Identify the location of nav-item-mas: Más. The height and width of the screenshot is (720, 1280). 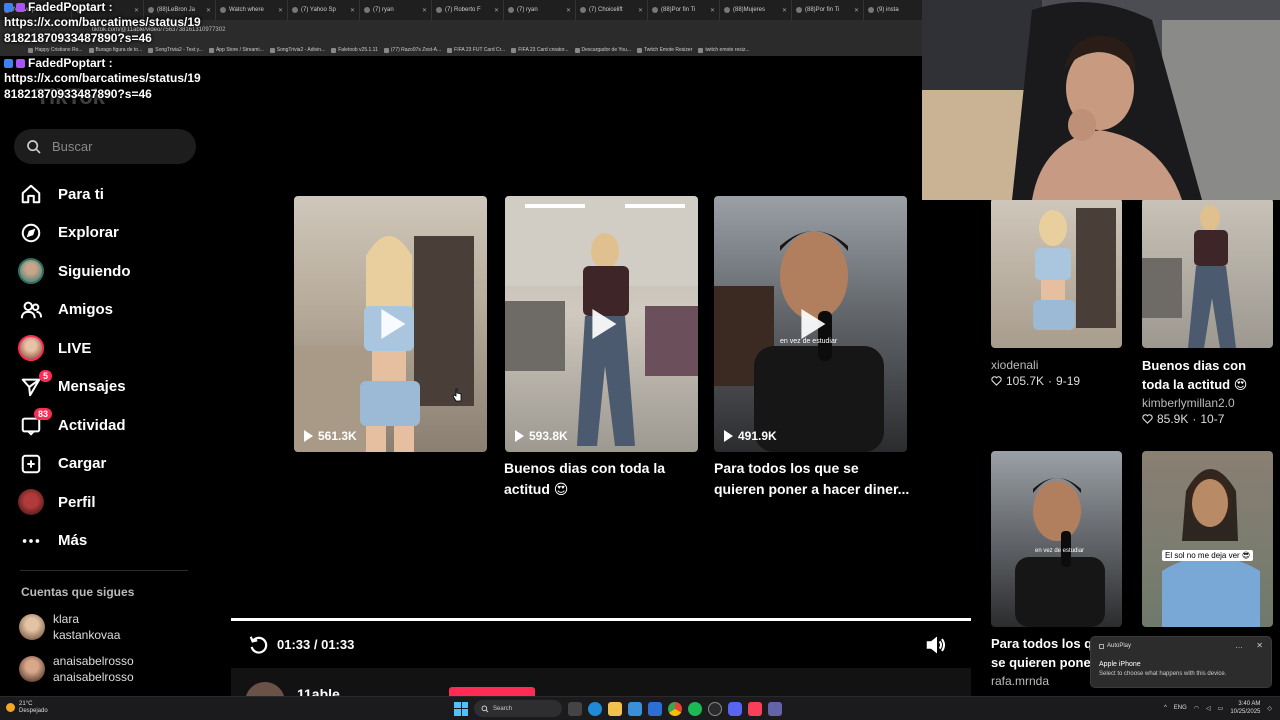
(108, 541).